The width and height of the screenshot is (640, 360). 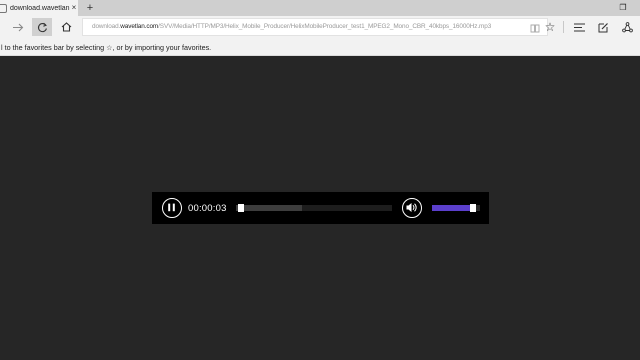 I want to click on forward-button, so click(x=18, y=27).